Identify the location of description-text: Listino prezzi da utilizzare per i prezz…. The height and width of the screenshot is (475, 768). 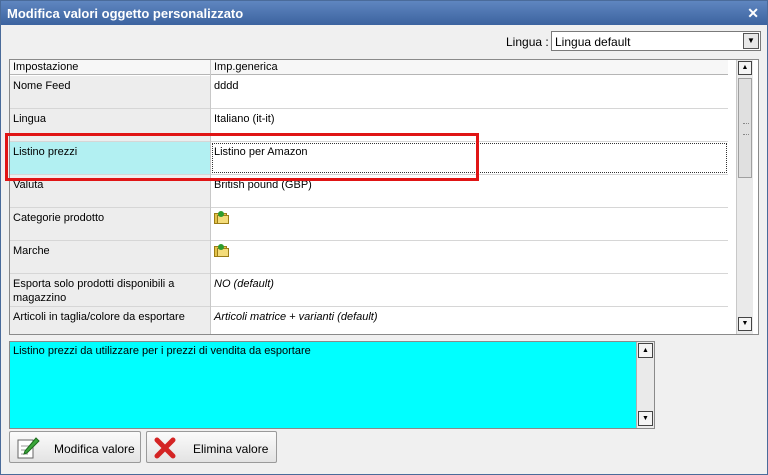
(162, 351).